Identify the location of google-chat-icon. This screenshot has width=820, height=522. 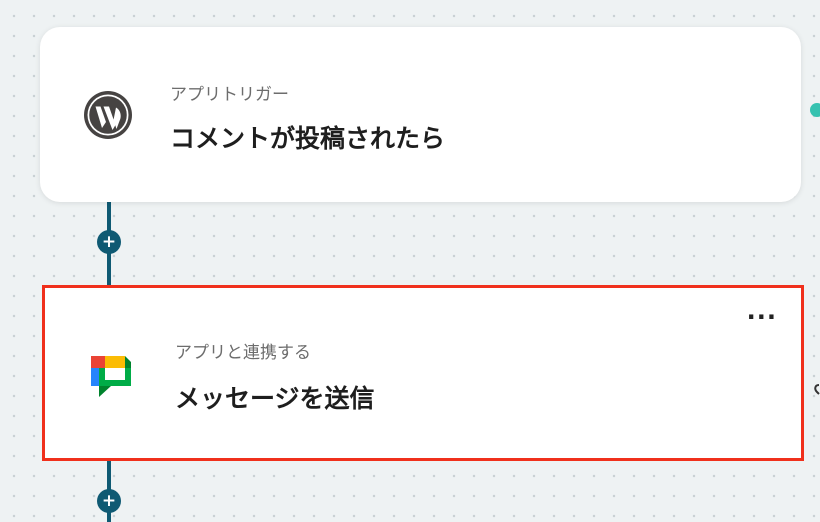
(111, 377).